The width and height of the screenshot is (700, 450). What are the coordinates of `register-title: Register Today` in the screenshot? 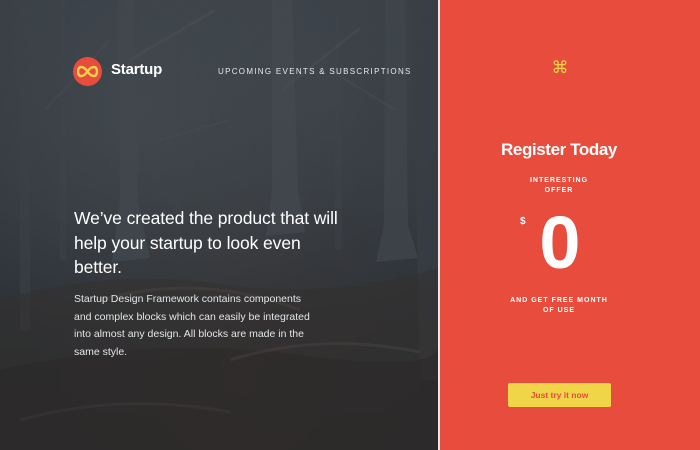 It's located at (559, 149).